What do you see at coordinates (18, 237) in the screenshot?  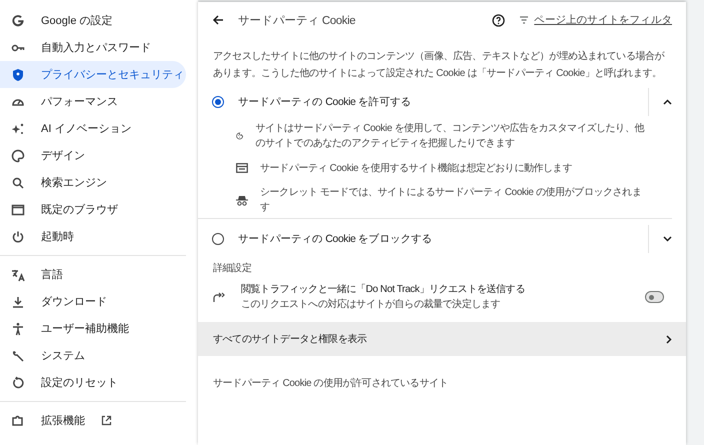 I see `power-icon` at bounding box center [18, 237].